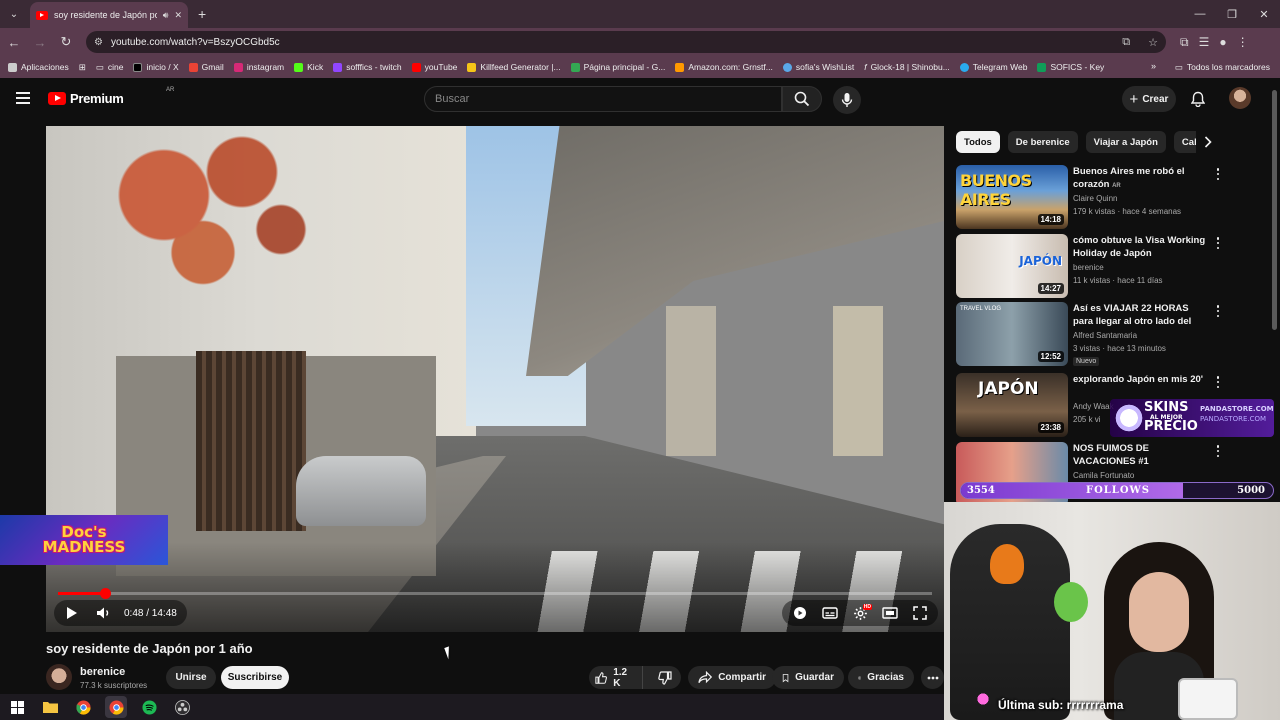 The height and width of the screenshot is (720, 1280). I want to click on chip-viajar-a-japon: Viajar a Japón, so click(1125, 142).